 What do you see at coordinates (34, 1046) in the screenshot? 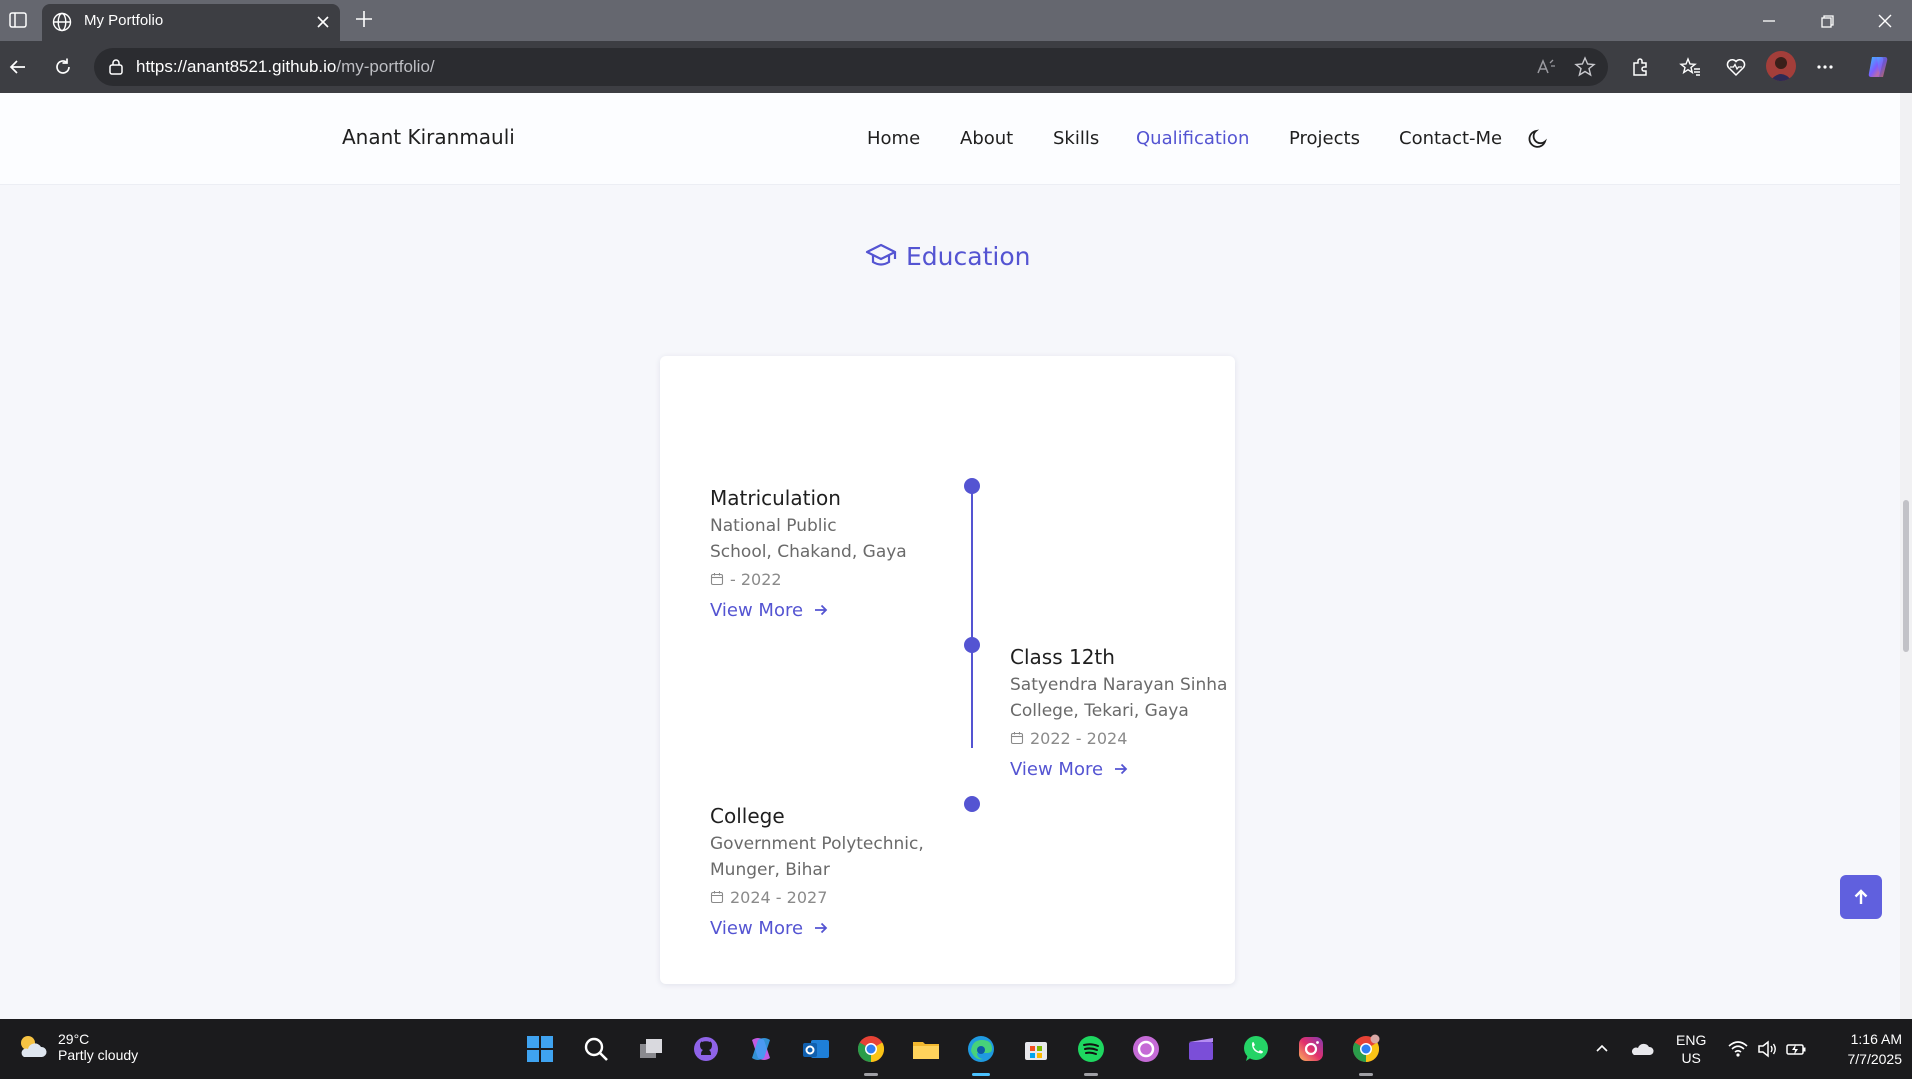
I see `partly-cloudy-icon` at bounding box center [34, 1046].